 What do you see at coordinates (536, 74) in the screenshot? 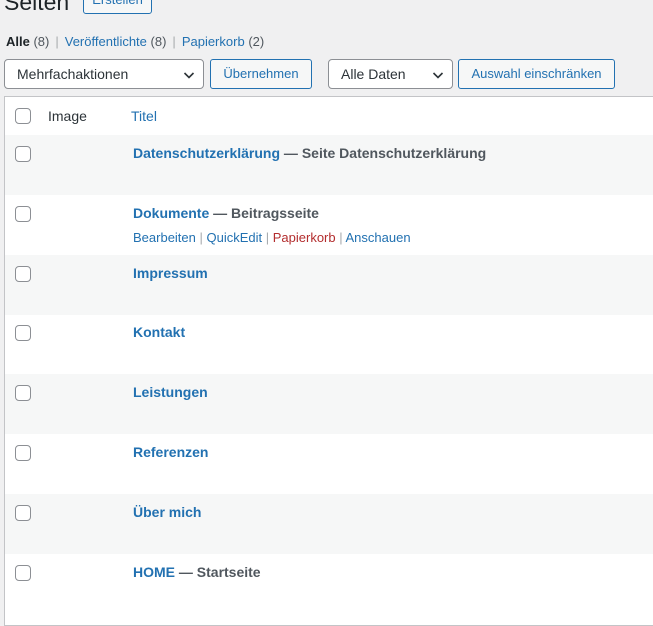
I see `filter-button: Auswahl einschränken` at bounding box center [536, 74].